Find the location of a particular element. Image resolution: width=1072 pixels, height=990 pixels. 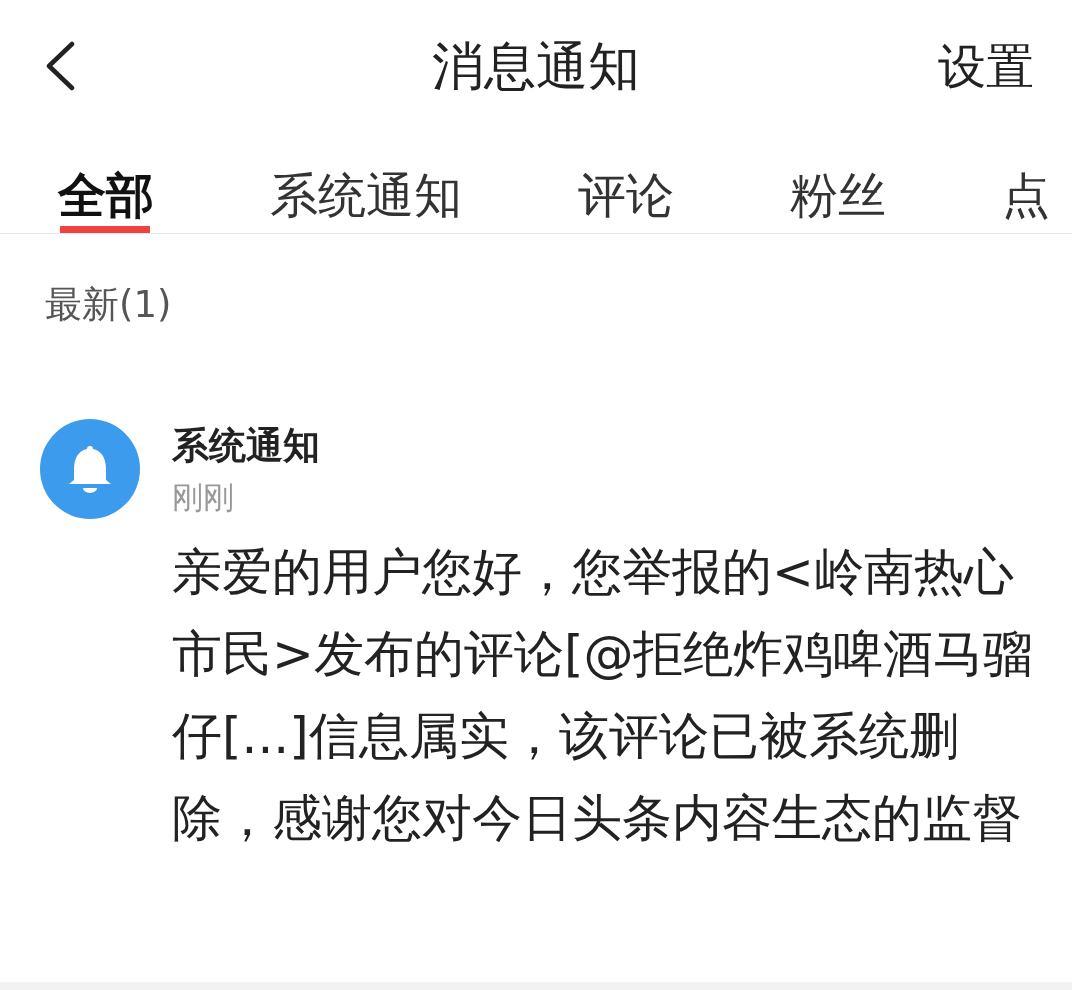

tab: 全部 is located at coordinates (106, 182).